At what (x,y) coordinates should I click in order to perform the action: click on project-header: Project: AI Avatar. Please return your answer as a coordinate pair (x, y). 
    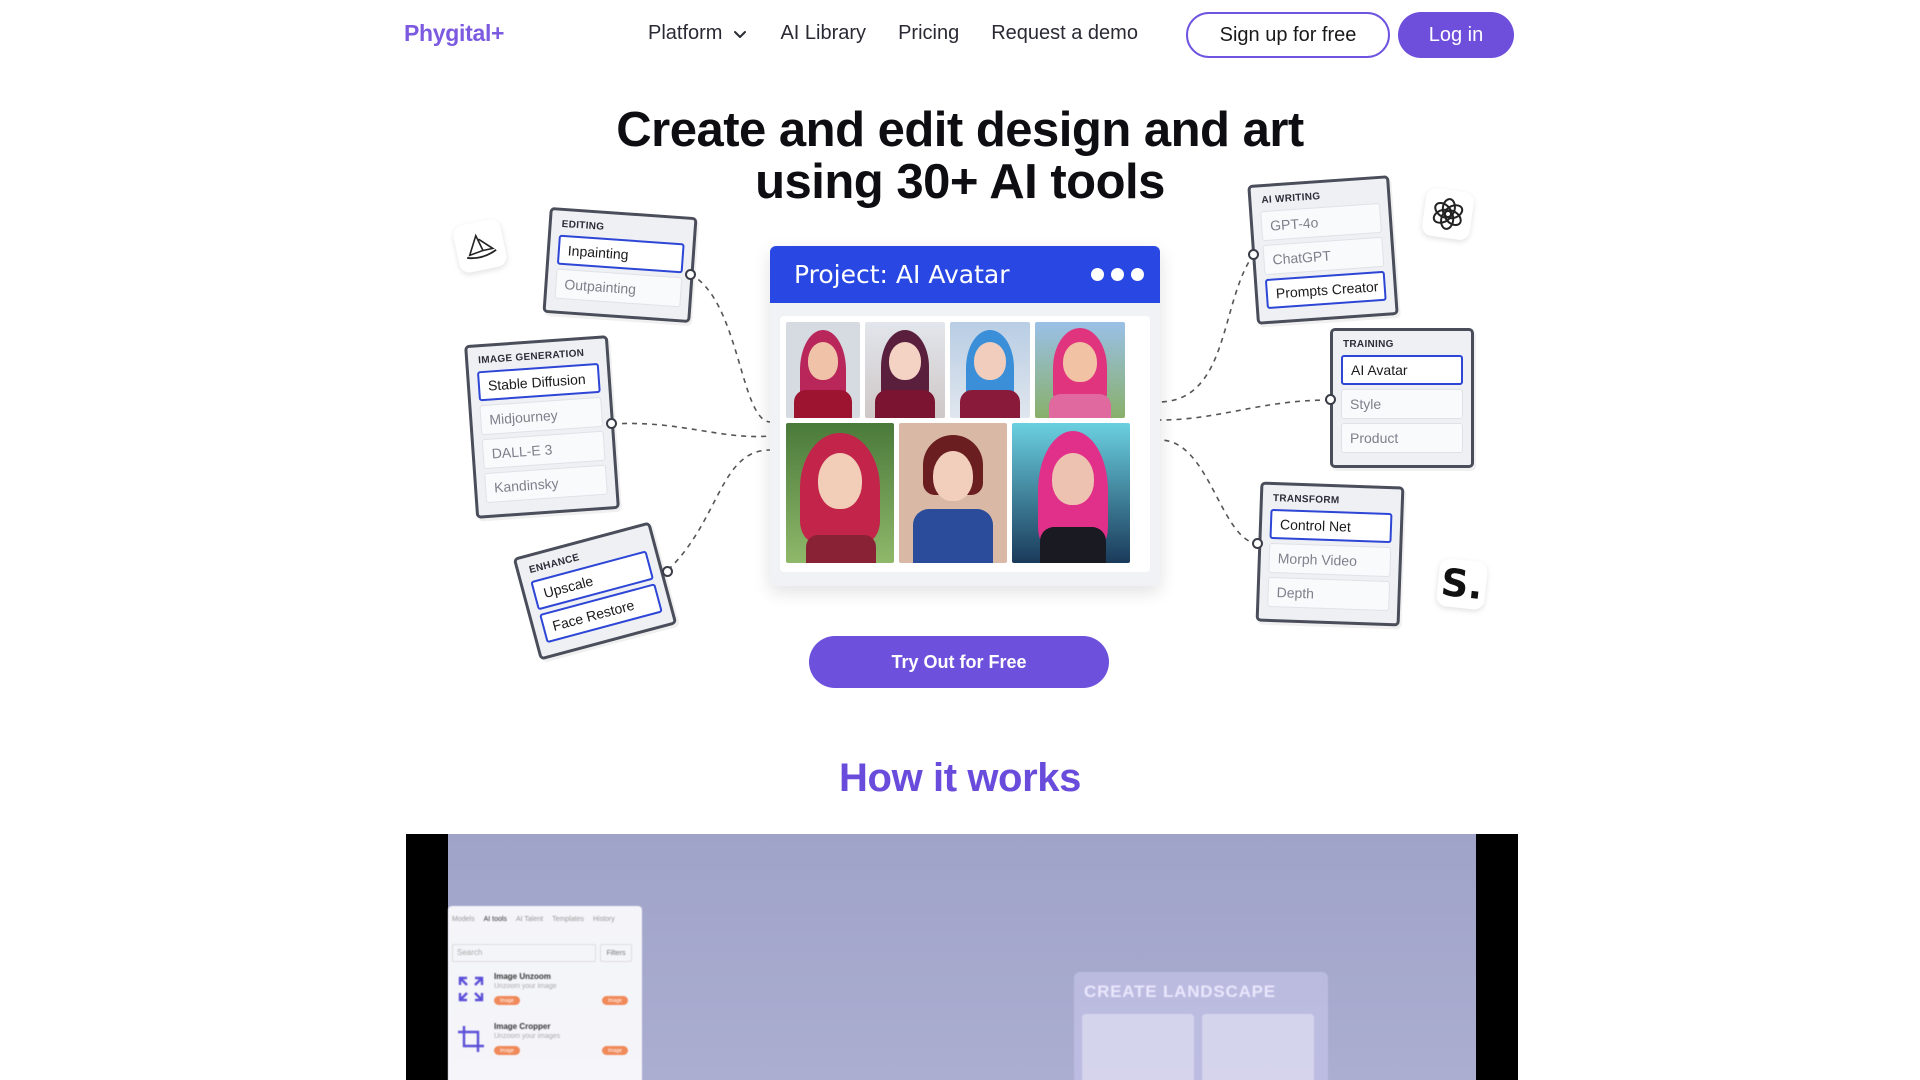
    Looking at the image, I should click on (965, 274).